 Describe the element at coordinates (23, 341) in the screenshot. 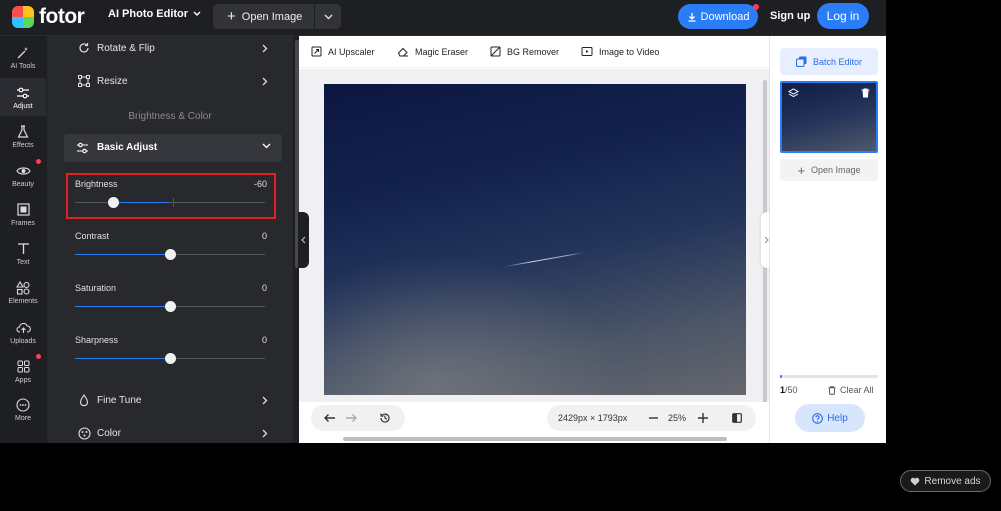

I see `rail-label: Uploads` at that location.